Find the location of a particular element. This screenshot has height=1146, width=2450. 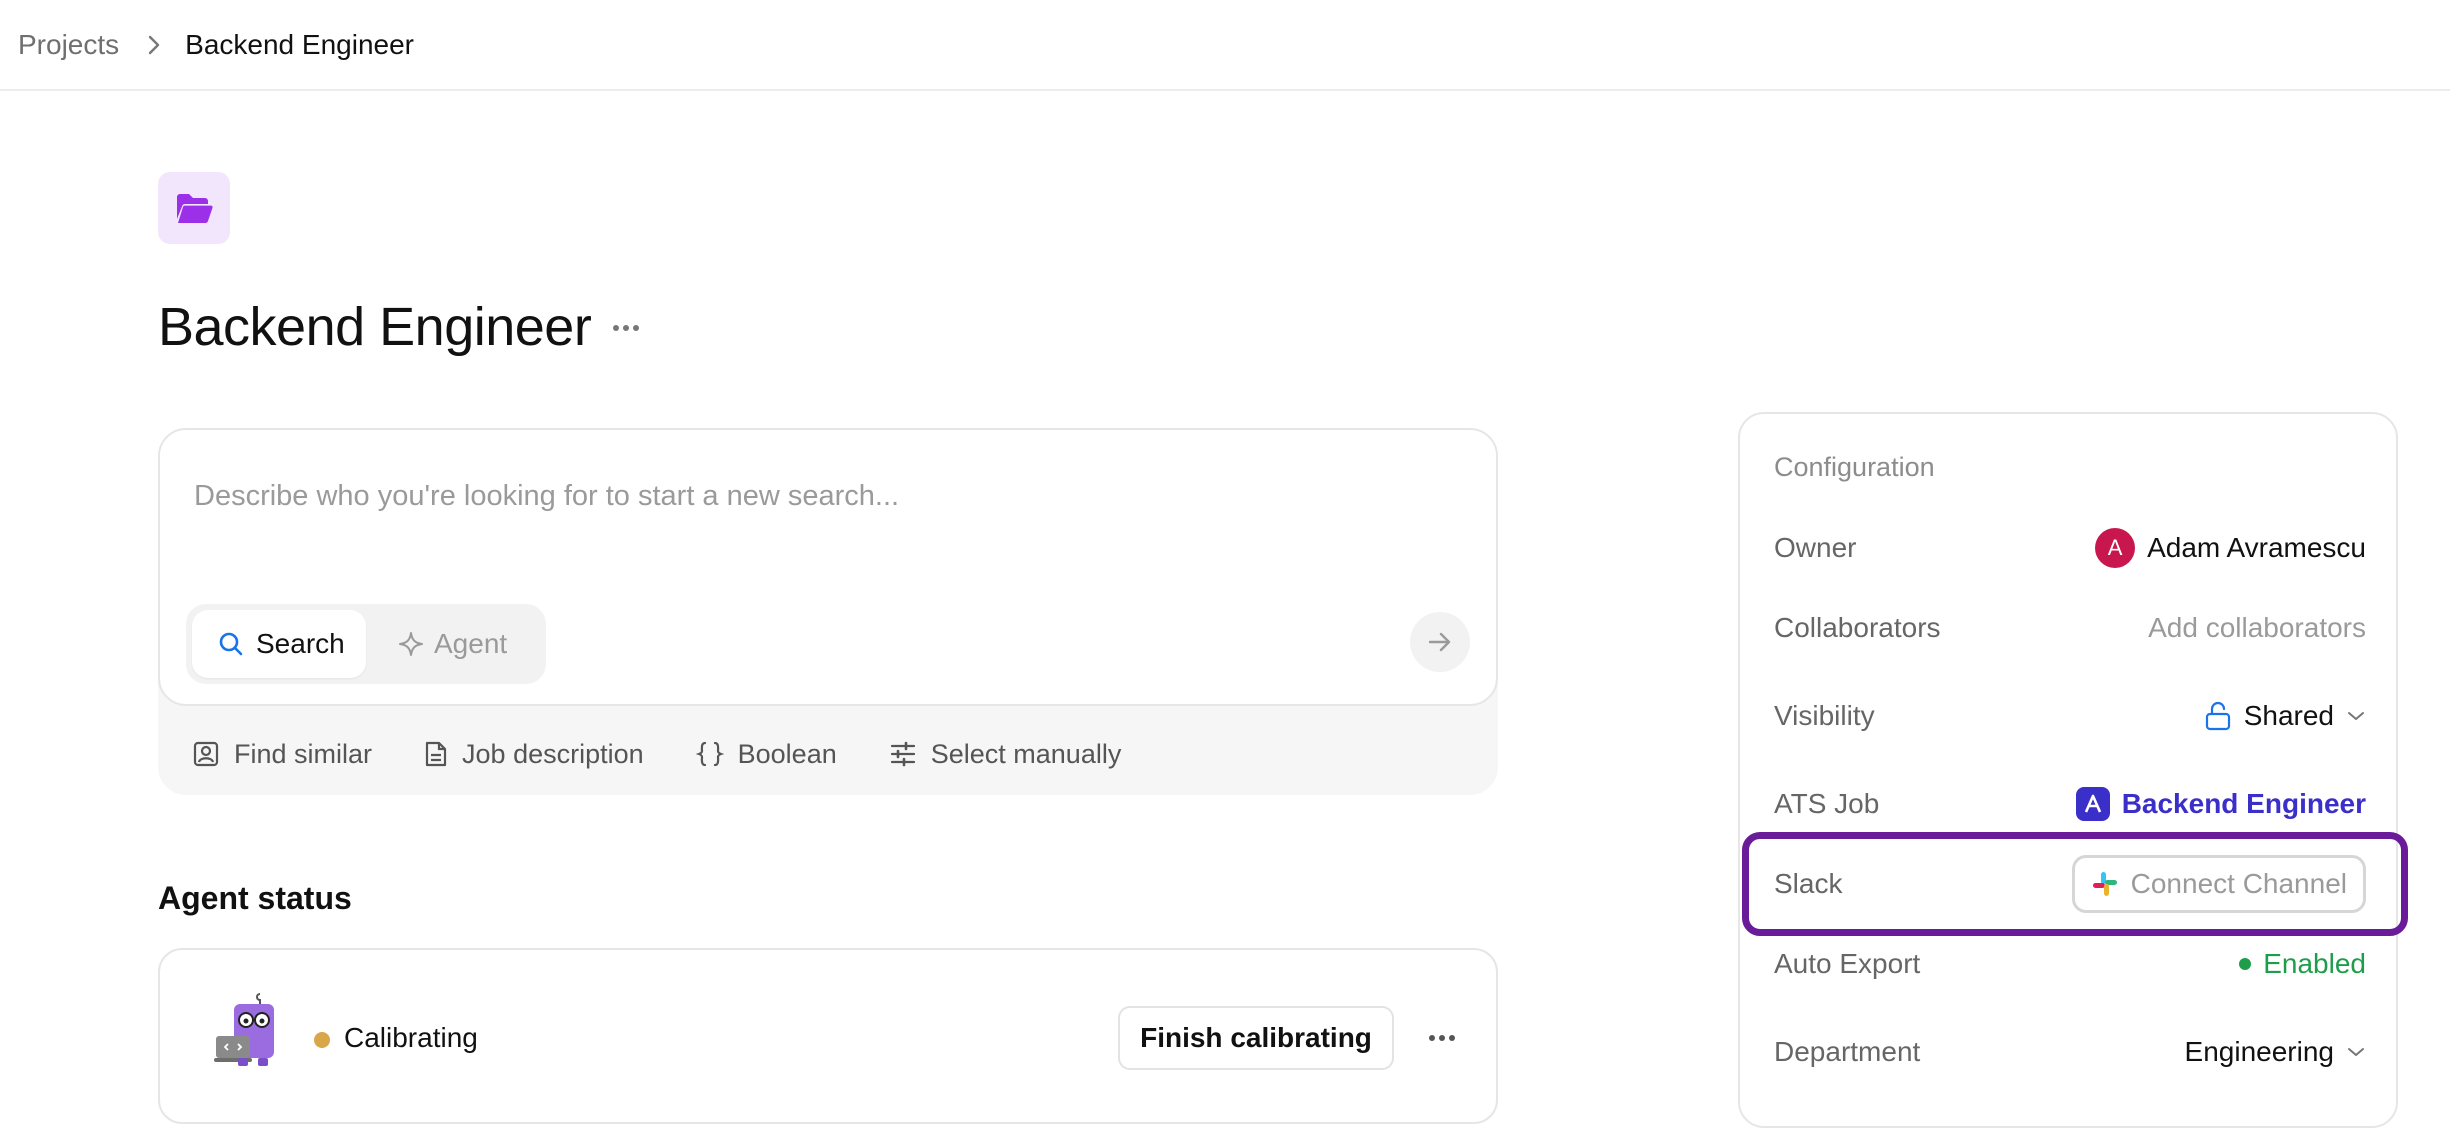

send-button is located at coordinates (1440, 642).